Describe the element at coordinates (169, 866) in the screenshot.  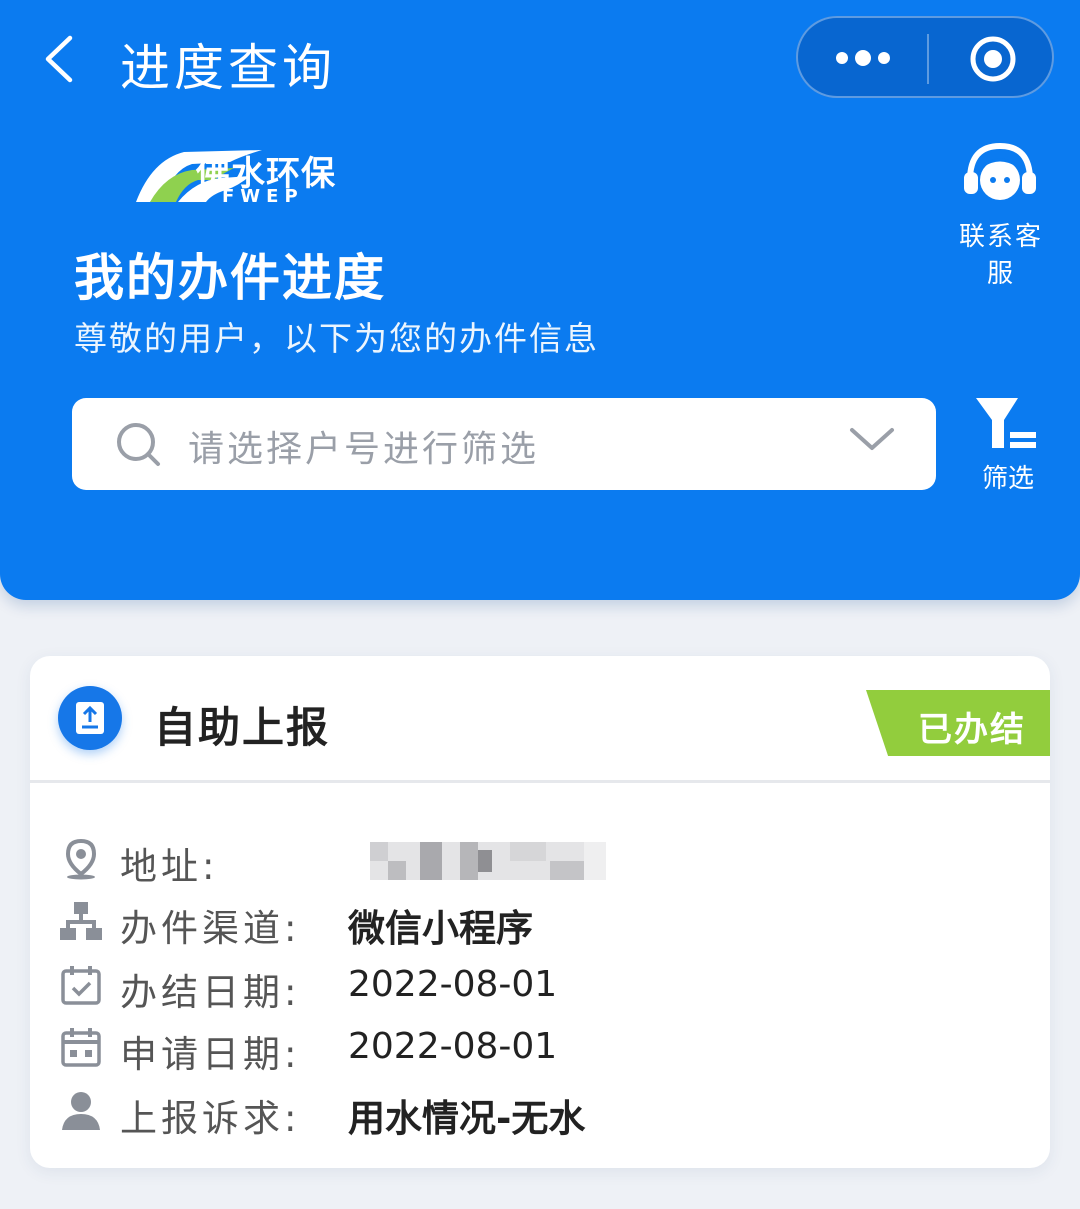
I see `address-label: 地址:` at that location.